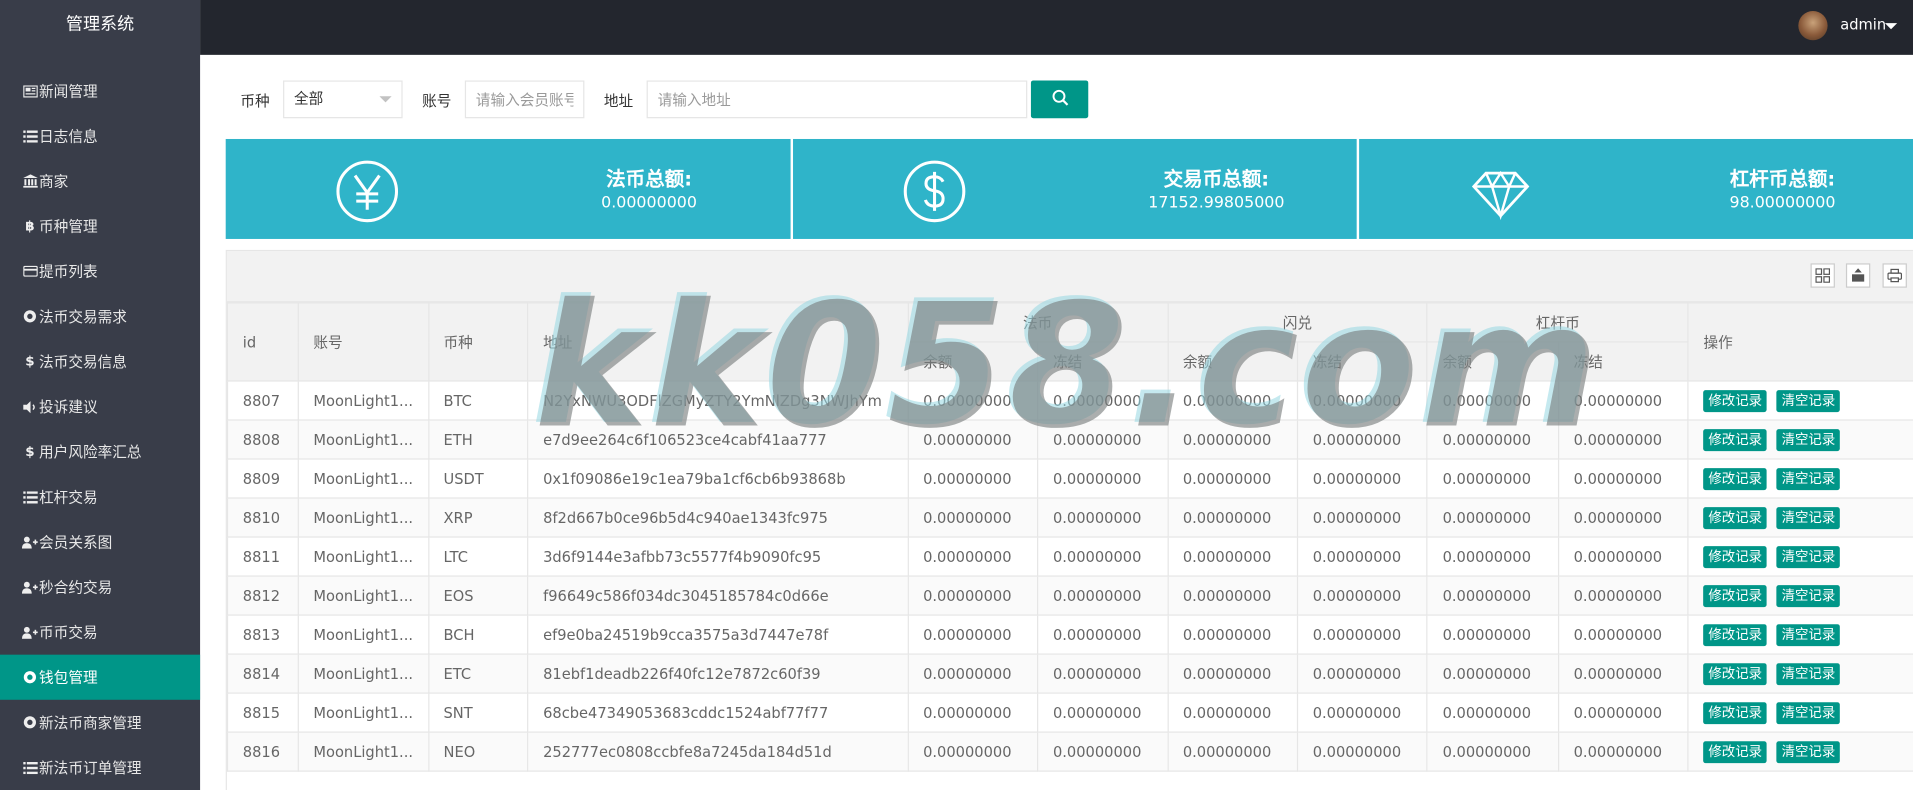  What do you see at coordinates (1858, 275) in the screenshot?
I see `export-button` at bounding box center [1858, 275].